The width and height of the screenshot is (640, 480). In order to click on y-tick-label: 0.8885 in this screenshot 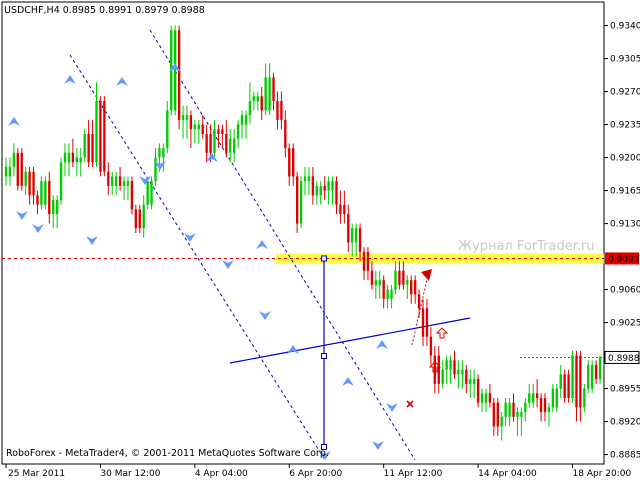, I will do `click(625, 456)`.